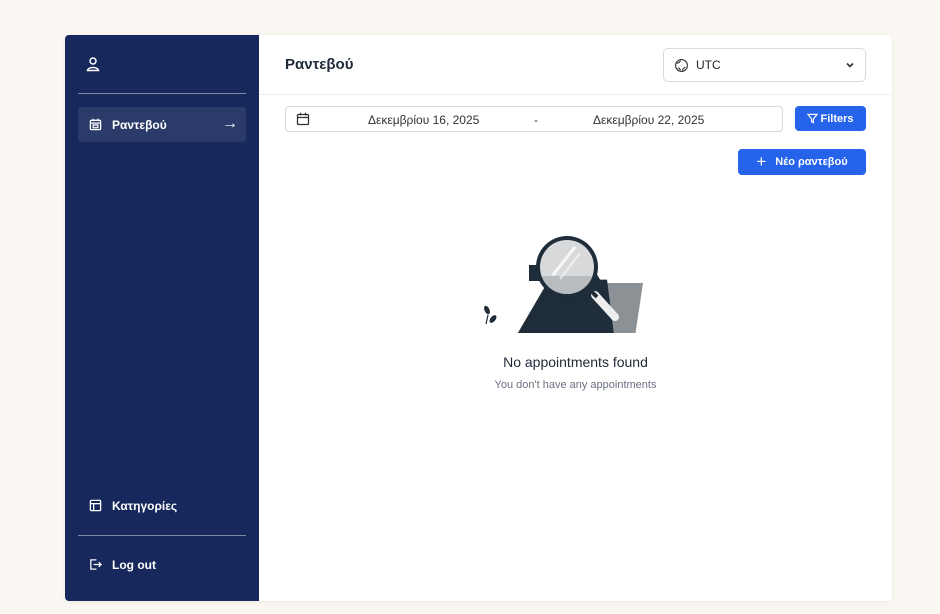 Image resolution: width=940 pixels, height=614 pixels. I want to click on logout-button: Log out, so click(162, 564).